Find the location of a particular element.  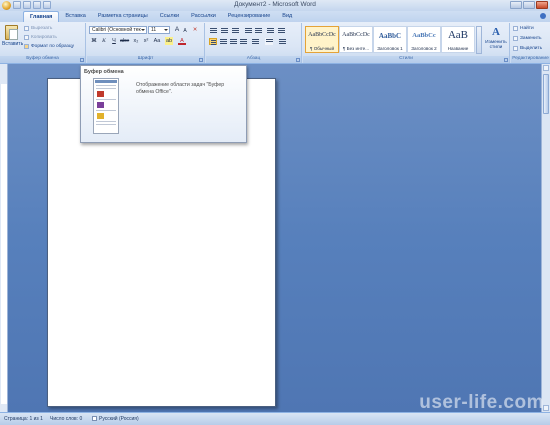

replace-button: Заменить is located at coordinates (527, 38).